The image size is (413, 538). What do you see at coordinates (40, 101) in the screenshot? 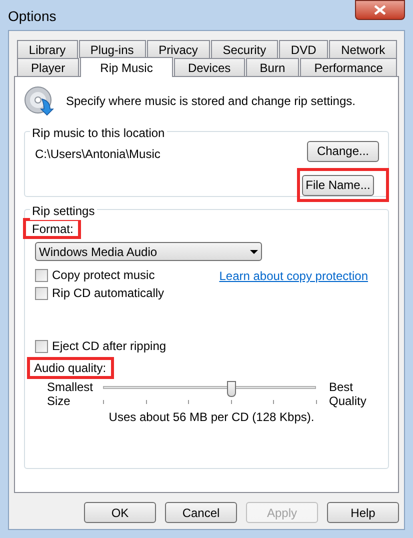
I see `cd-rip-icon` at bounding box center [40, 101].